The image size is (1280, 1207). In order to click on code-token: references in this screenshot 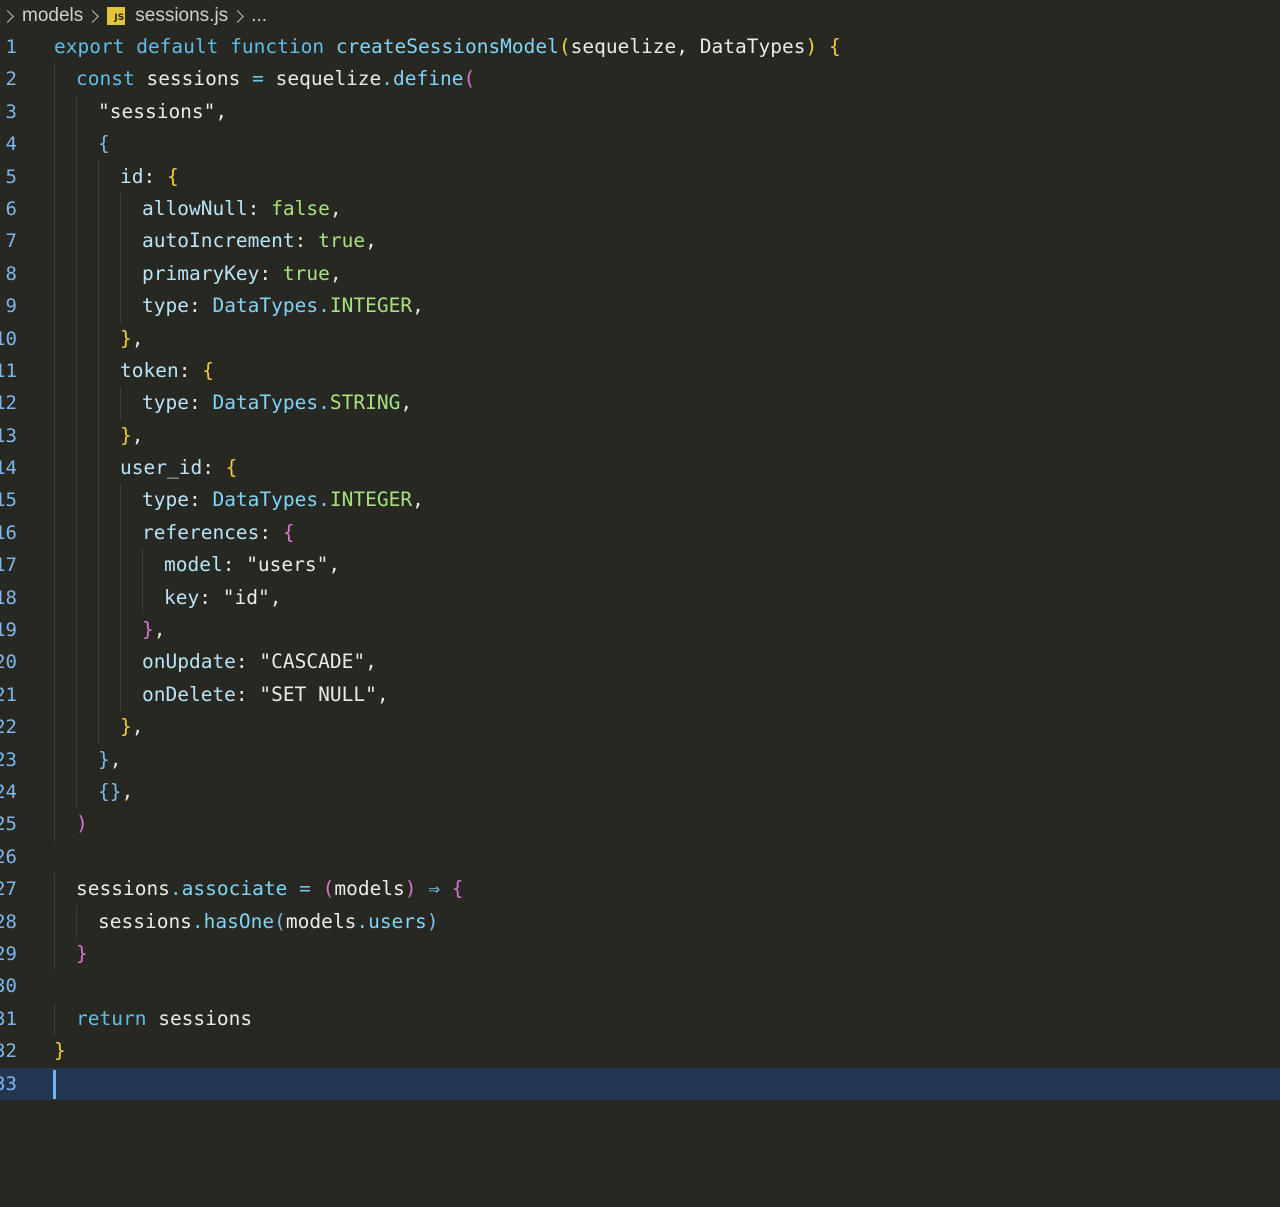, I will do `click(201, 532)`.